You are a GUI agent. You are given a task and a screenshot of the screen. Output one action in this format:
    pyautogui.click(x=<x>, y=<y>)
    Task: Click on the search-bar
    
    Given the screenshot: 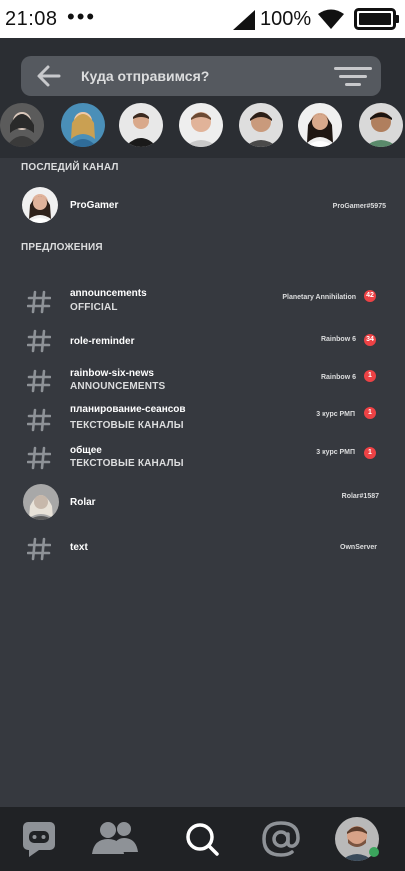 What is the action you would take?
    pyautogui.click(x=201, y=76)
    